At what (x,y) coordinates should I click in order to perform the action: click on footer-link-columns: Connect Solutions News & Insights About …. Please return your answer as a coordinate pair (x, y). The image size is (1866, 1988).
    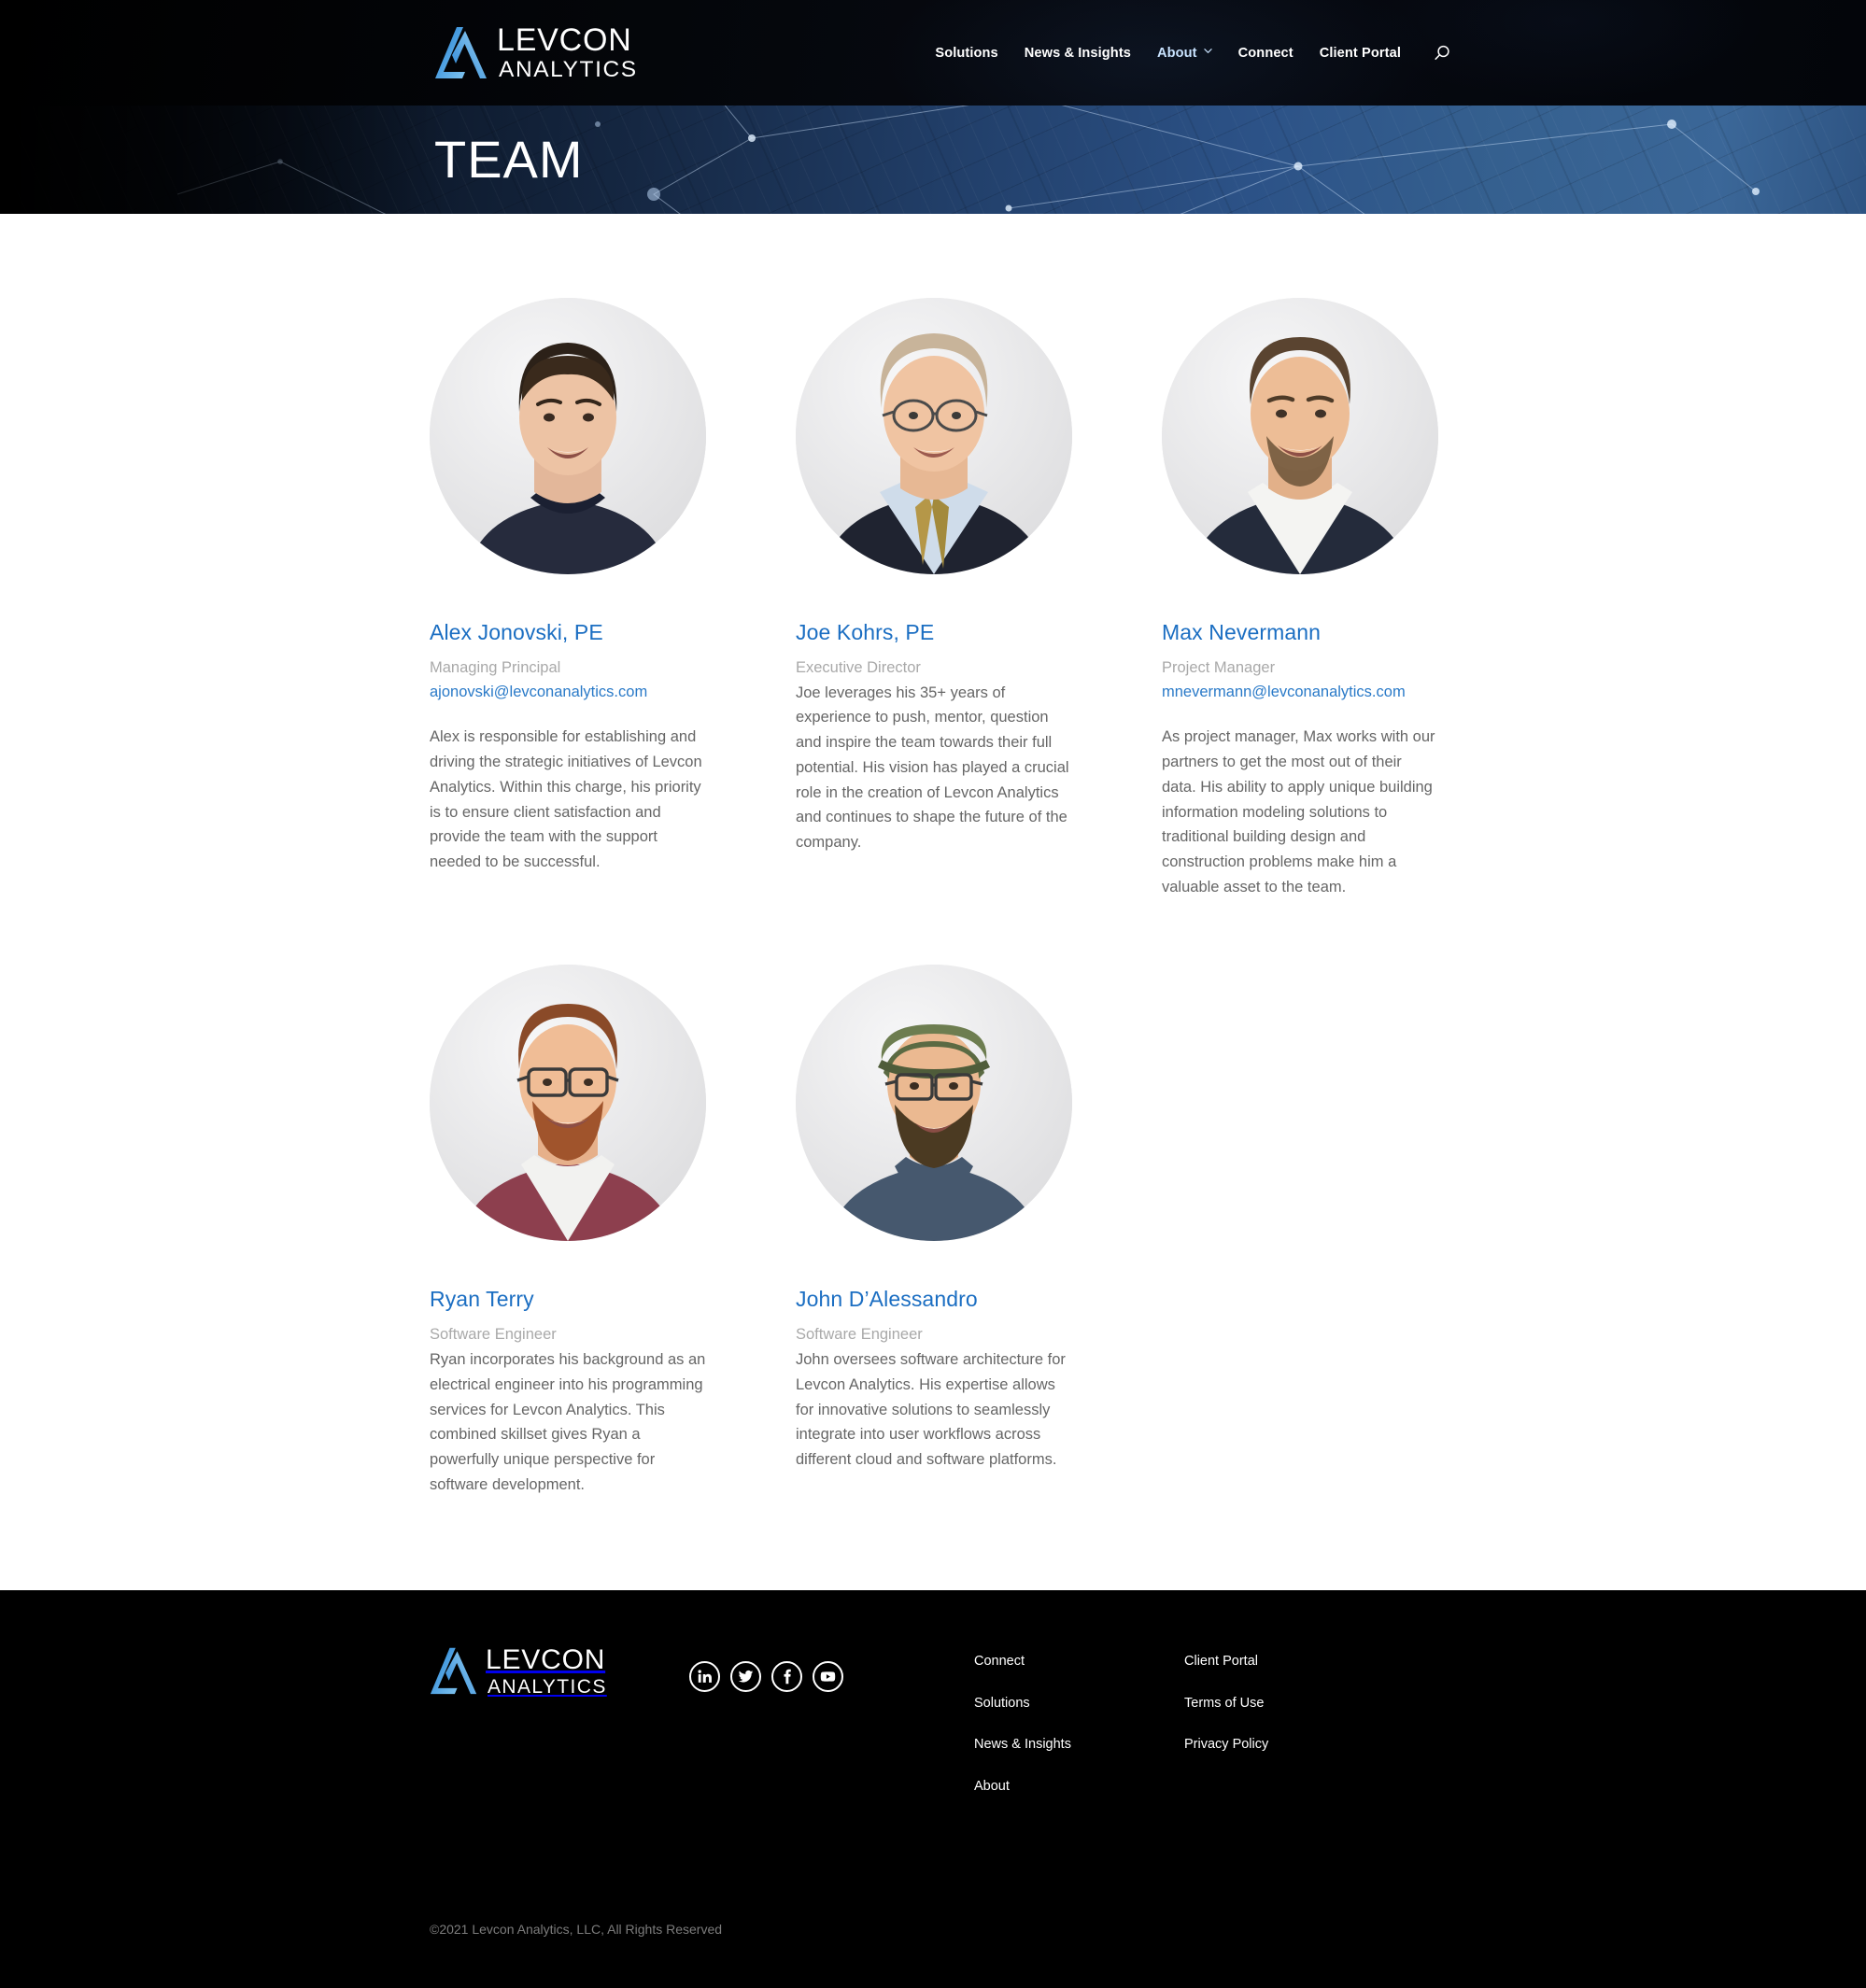
    Looking at the image, I should click on (1184, 1729).